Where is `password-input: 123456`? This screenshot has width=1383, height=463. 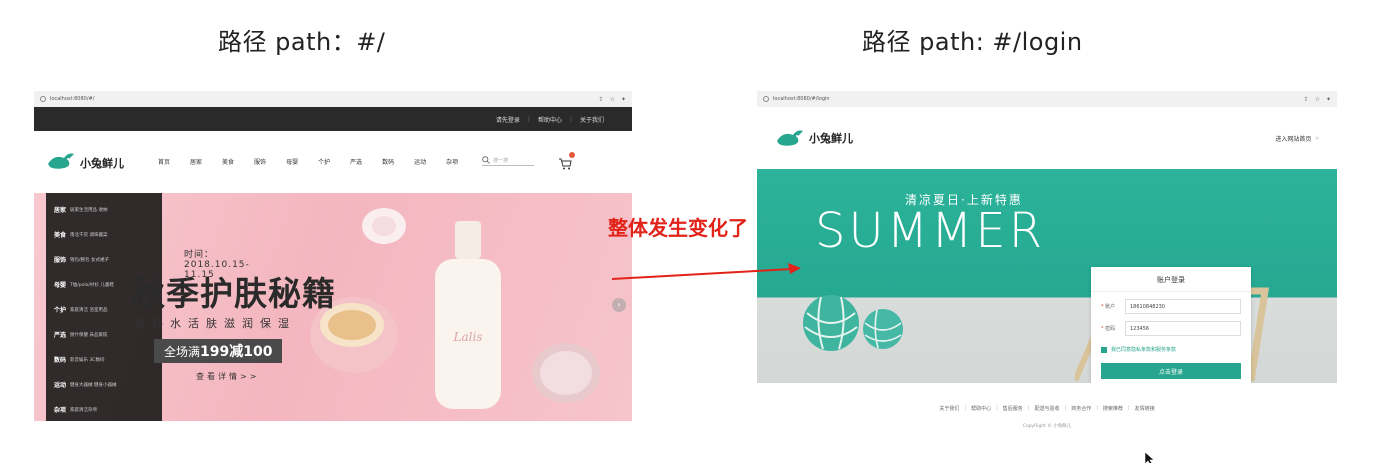 password-input: 123456 is located at coordinates (1183, 328).